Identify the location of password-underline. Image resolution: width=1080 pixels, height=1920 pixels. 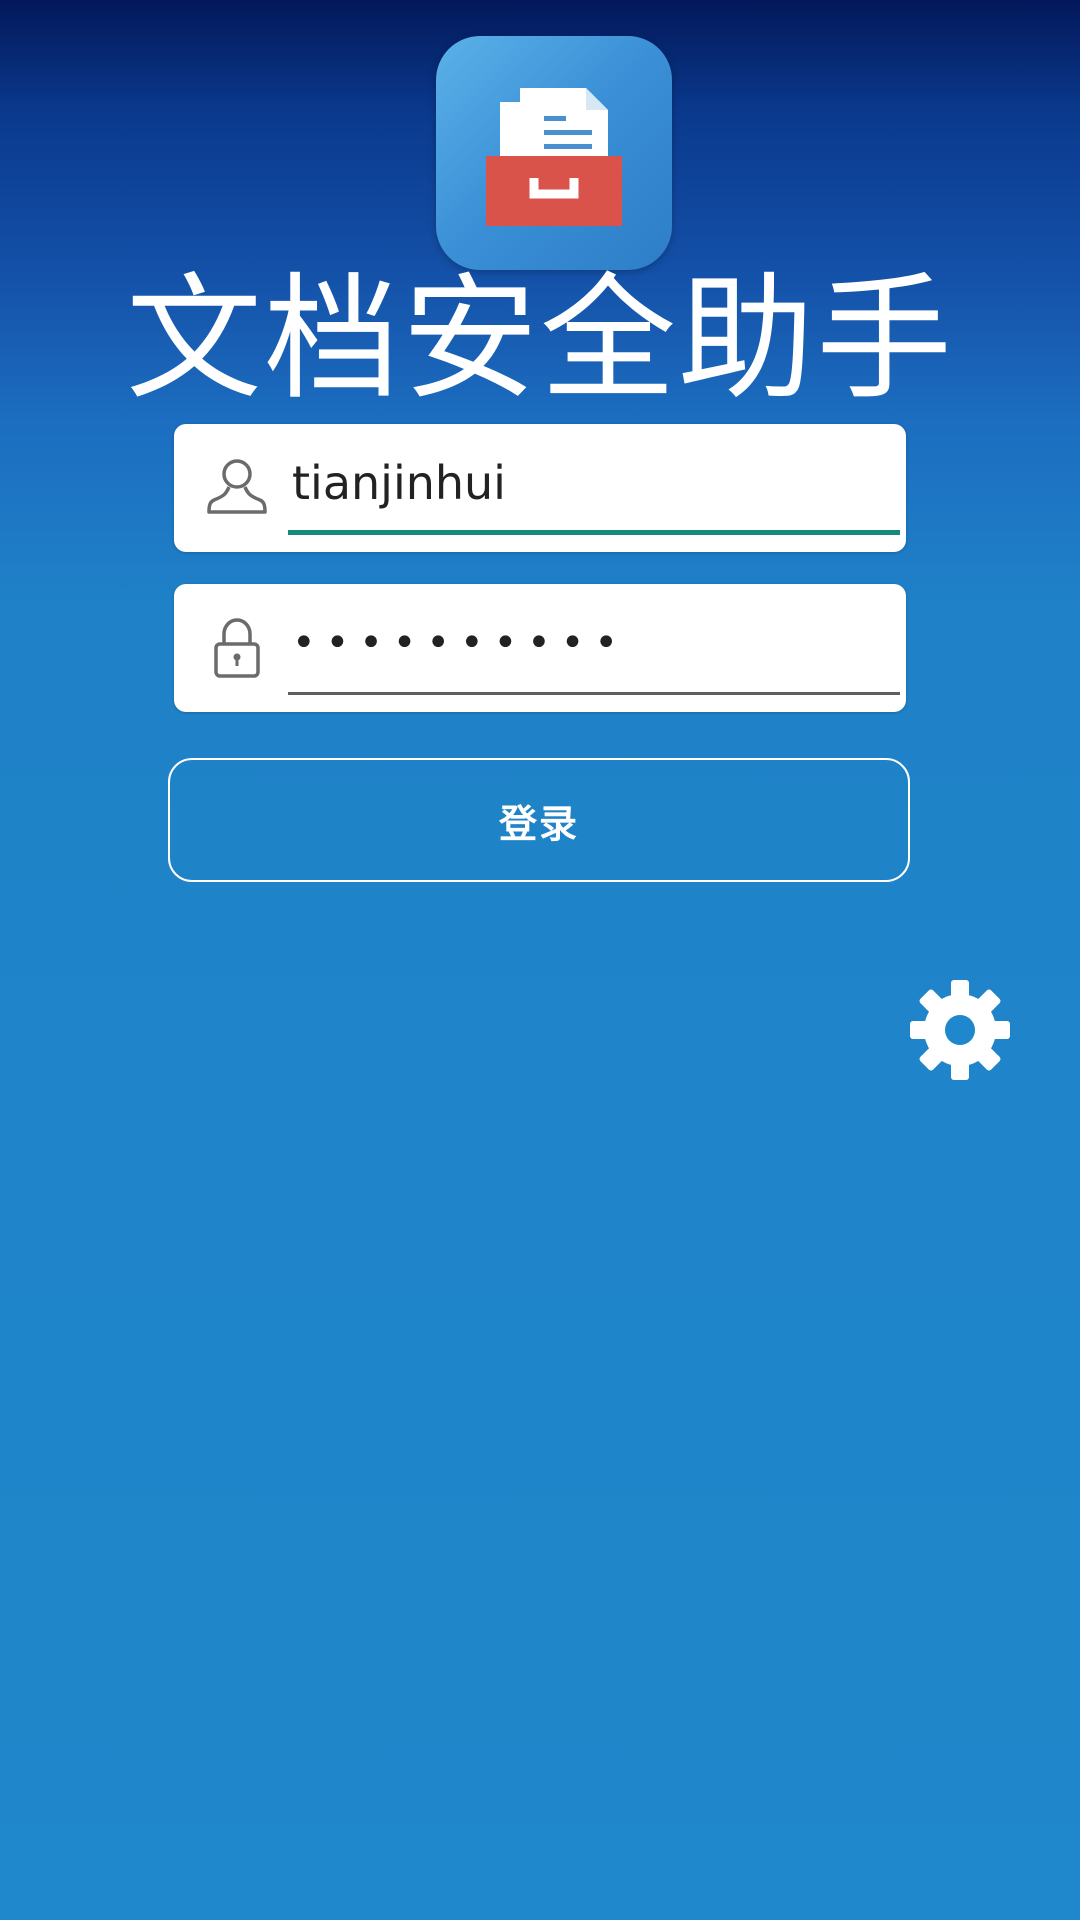
(594, 693).